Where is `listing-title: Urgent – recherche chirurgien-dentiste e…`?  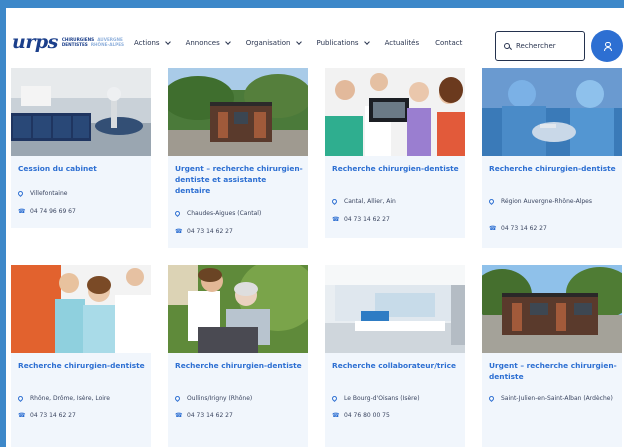
listing-title: Urgent – recherche chirurgien-dentiste e… is located at coordinates (239, 179).